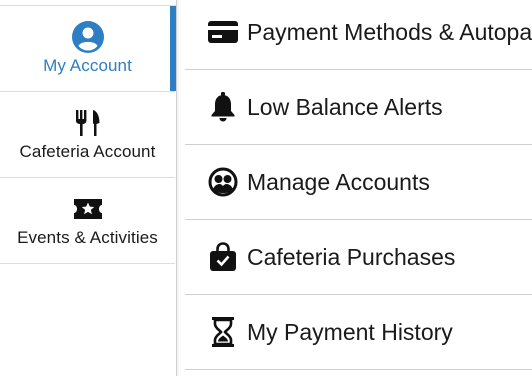  What do you see at coordinates (87, 237) in the screenshot?
I see `sidebar-item-label: Events & Activities` at bounding box center [87, 237].